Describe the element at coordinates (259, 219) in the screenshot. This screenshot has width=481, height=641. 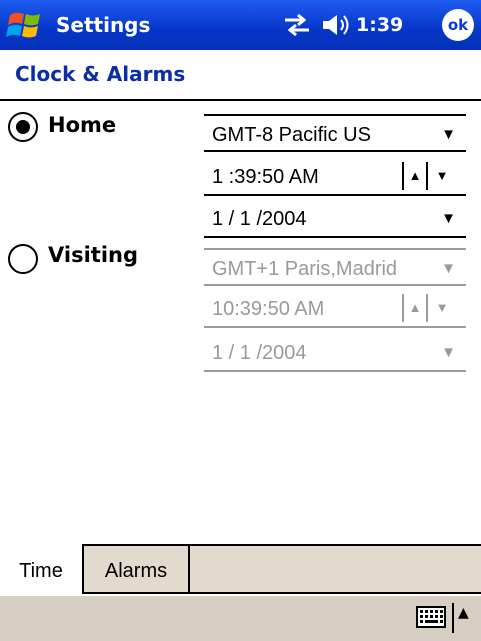
I see `home-date-value: 1 / 1 /2004` at that location.